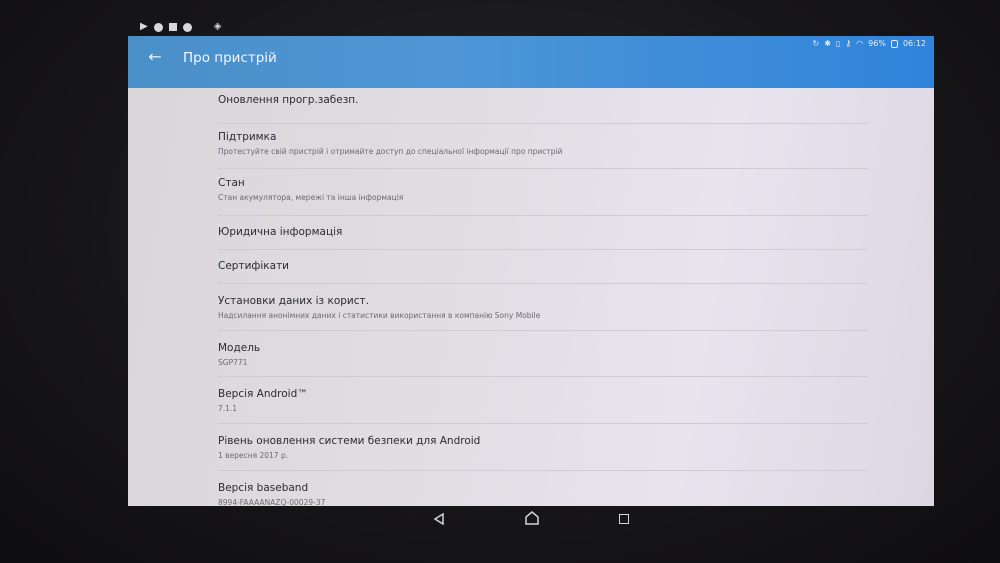 The image size is (1000, 563). What do you see at coordinates (894, 43) in the screenshot?
I see `battery-icon` at bounding box center [894, 43].